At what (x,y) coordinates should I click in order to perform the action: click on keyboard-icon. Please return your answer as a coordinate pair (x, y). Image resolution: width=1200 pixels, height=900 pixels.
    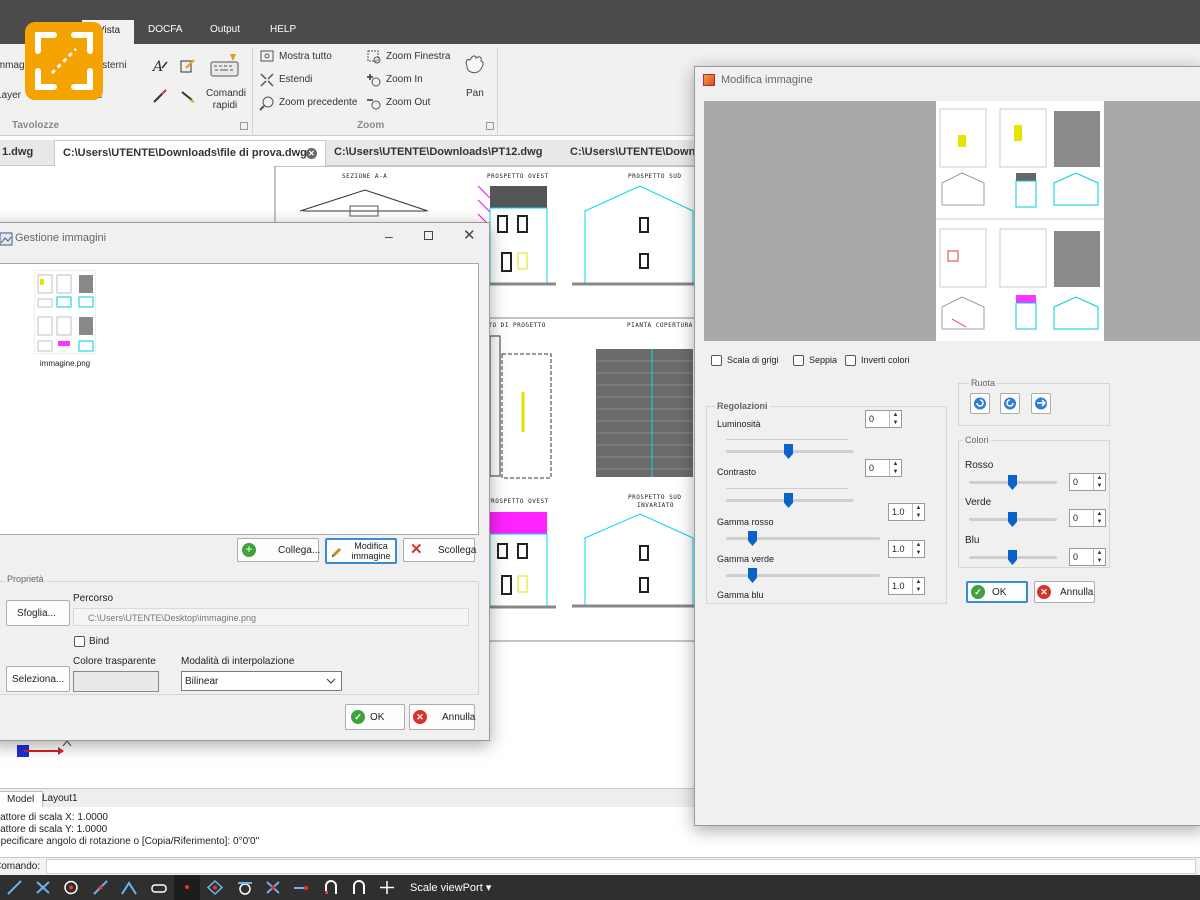
    Looking at the image, I should click on (225, 66).